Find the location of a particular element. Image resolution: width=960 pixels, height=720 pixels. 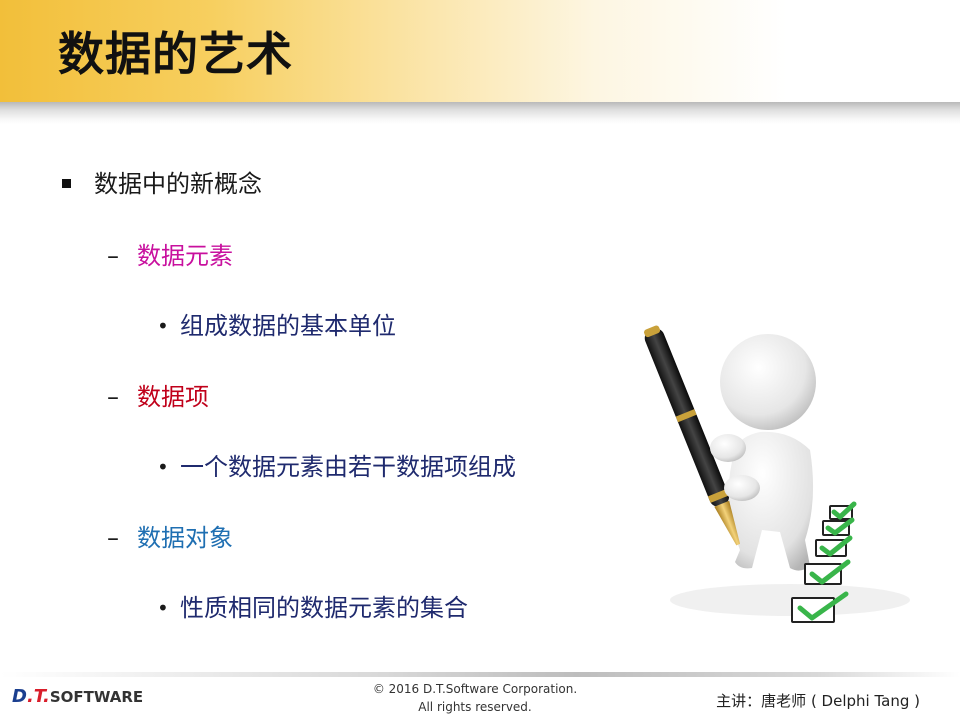

bullet-data-object-desc: 性质相同的数据元素的集合 is located at coordinates (324, 608).